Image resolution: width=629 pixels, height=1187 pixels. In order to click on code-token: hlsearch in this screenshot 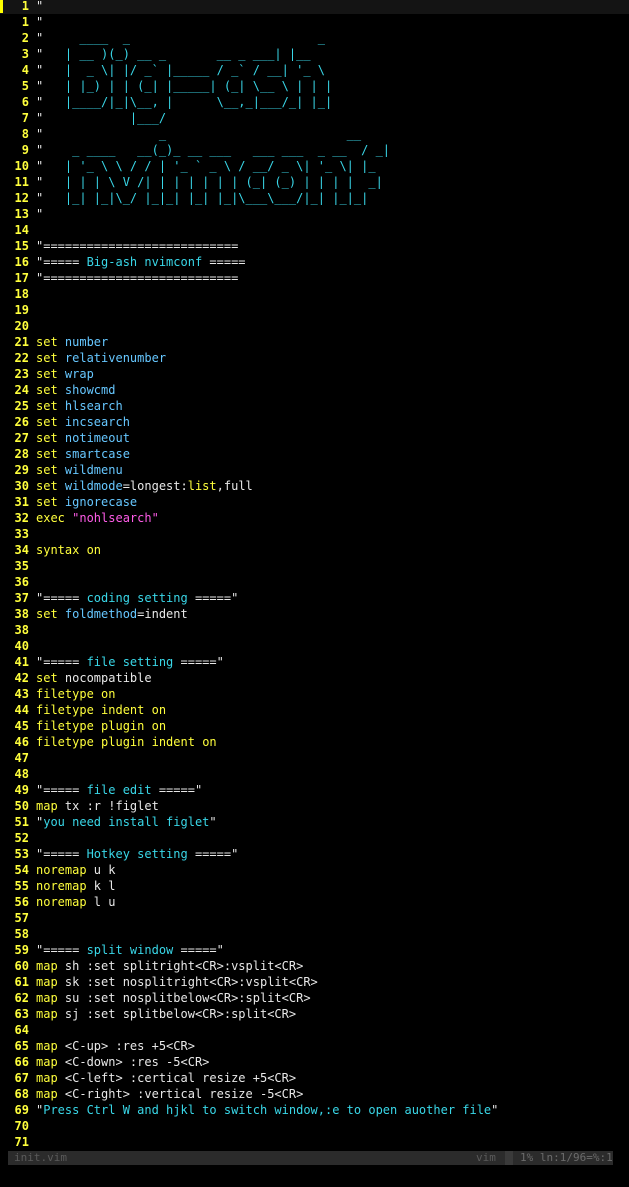, I will do `click(93, 406)`.